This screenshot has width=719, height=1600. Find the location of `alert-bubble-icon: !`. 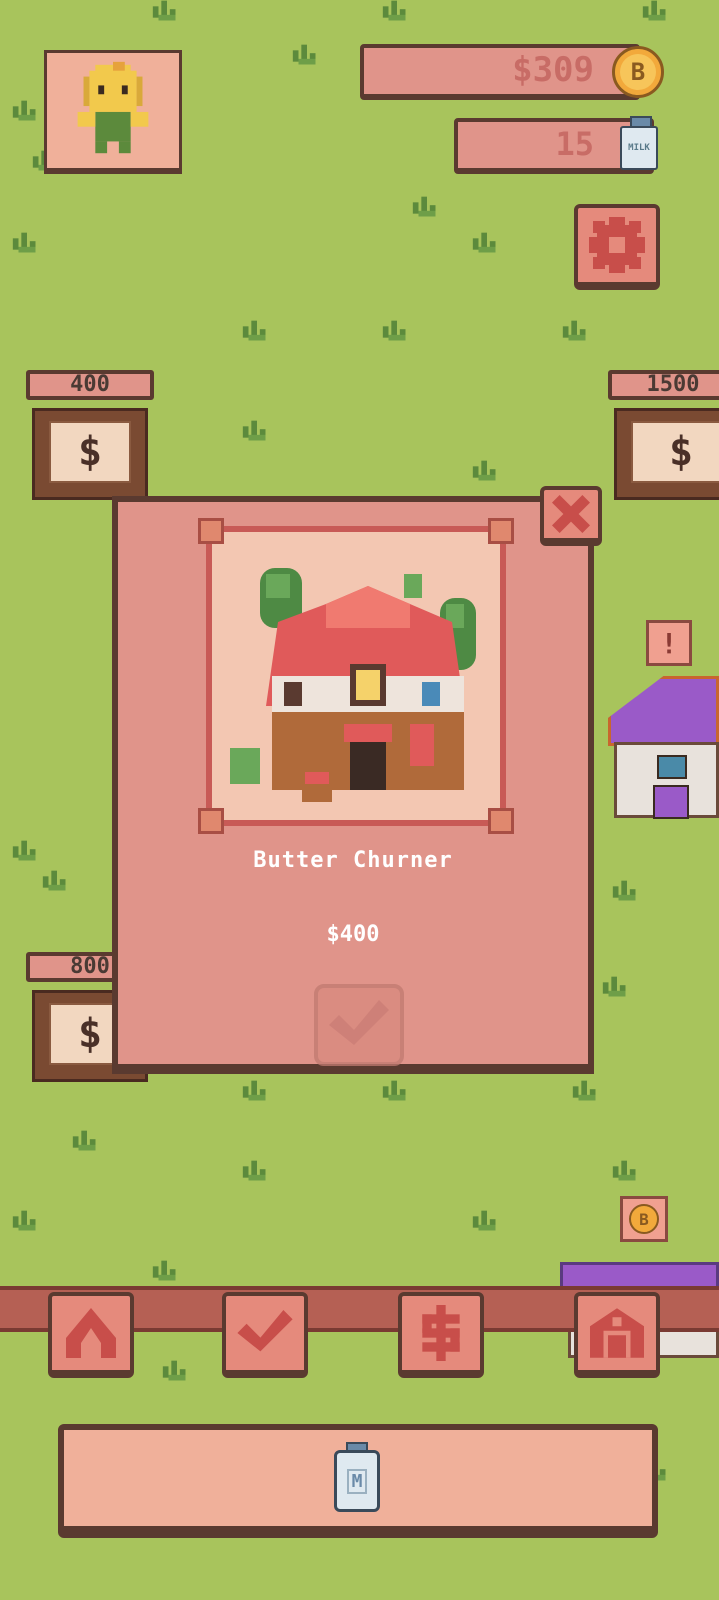

alert-bubble-icon: ! is located at coordinates (669, 643).